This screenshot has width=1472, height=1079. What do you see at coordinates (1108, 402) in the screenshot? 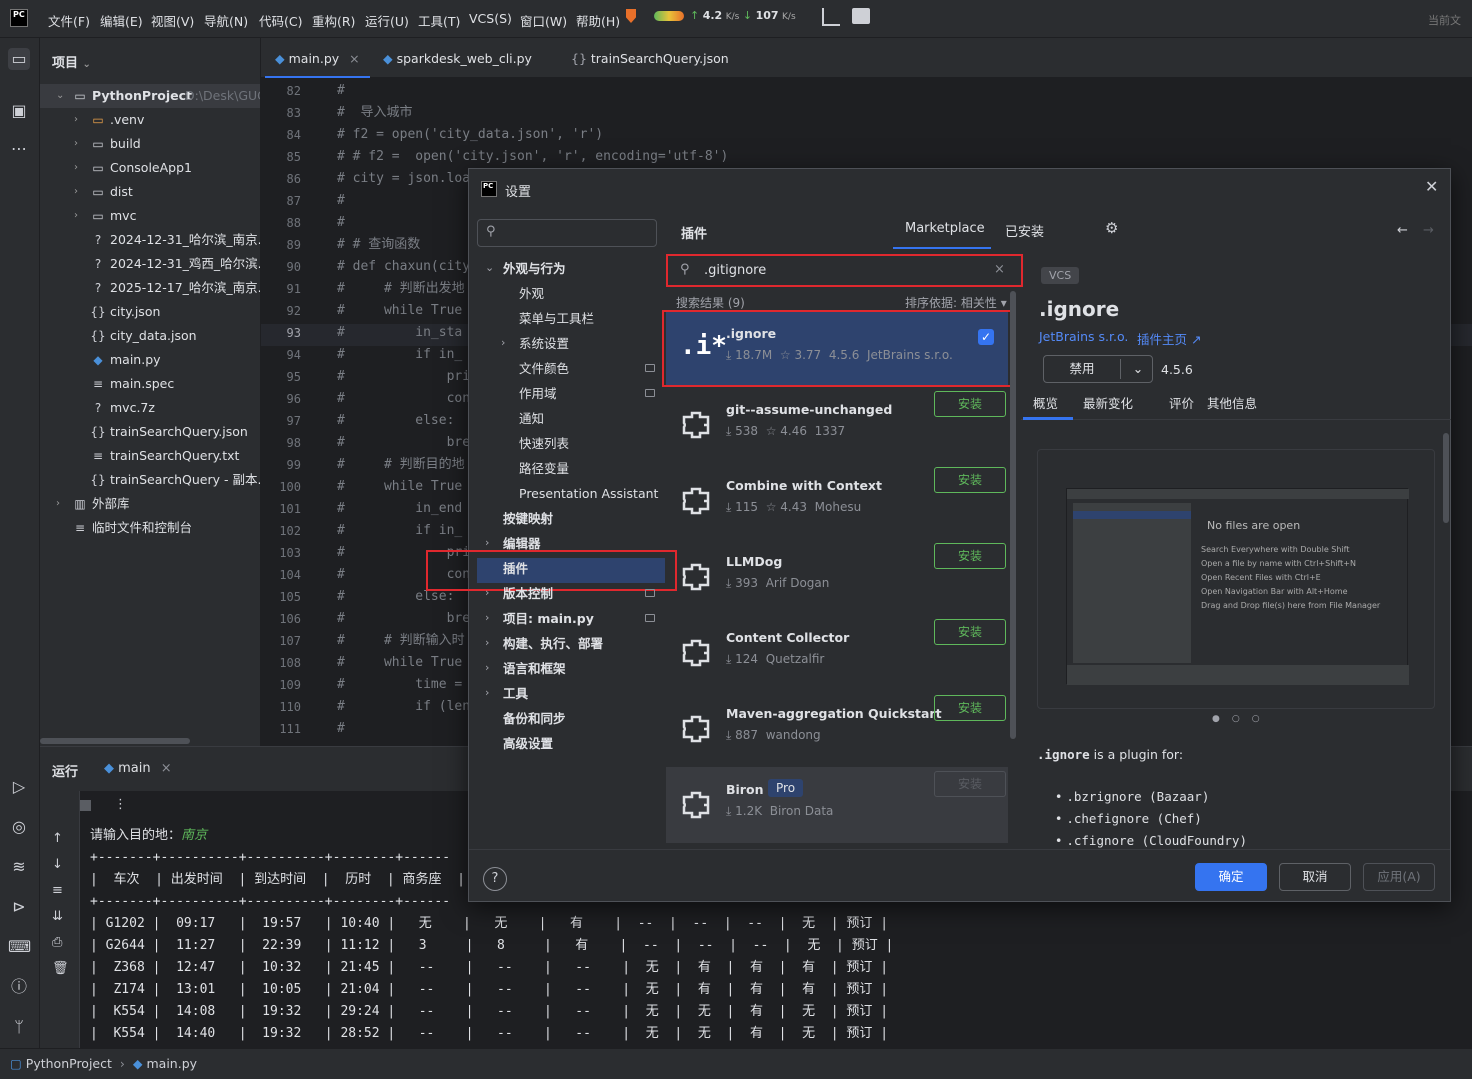
I see `detail-tab: 最新变化` at bounding box center [1108, 402].